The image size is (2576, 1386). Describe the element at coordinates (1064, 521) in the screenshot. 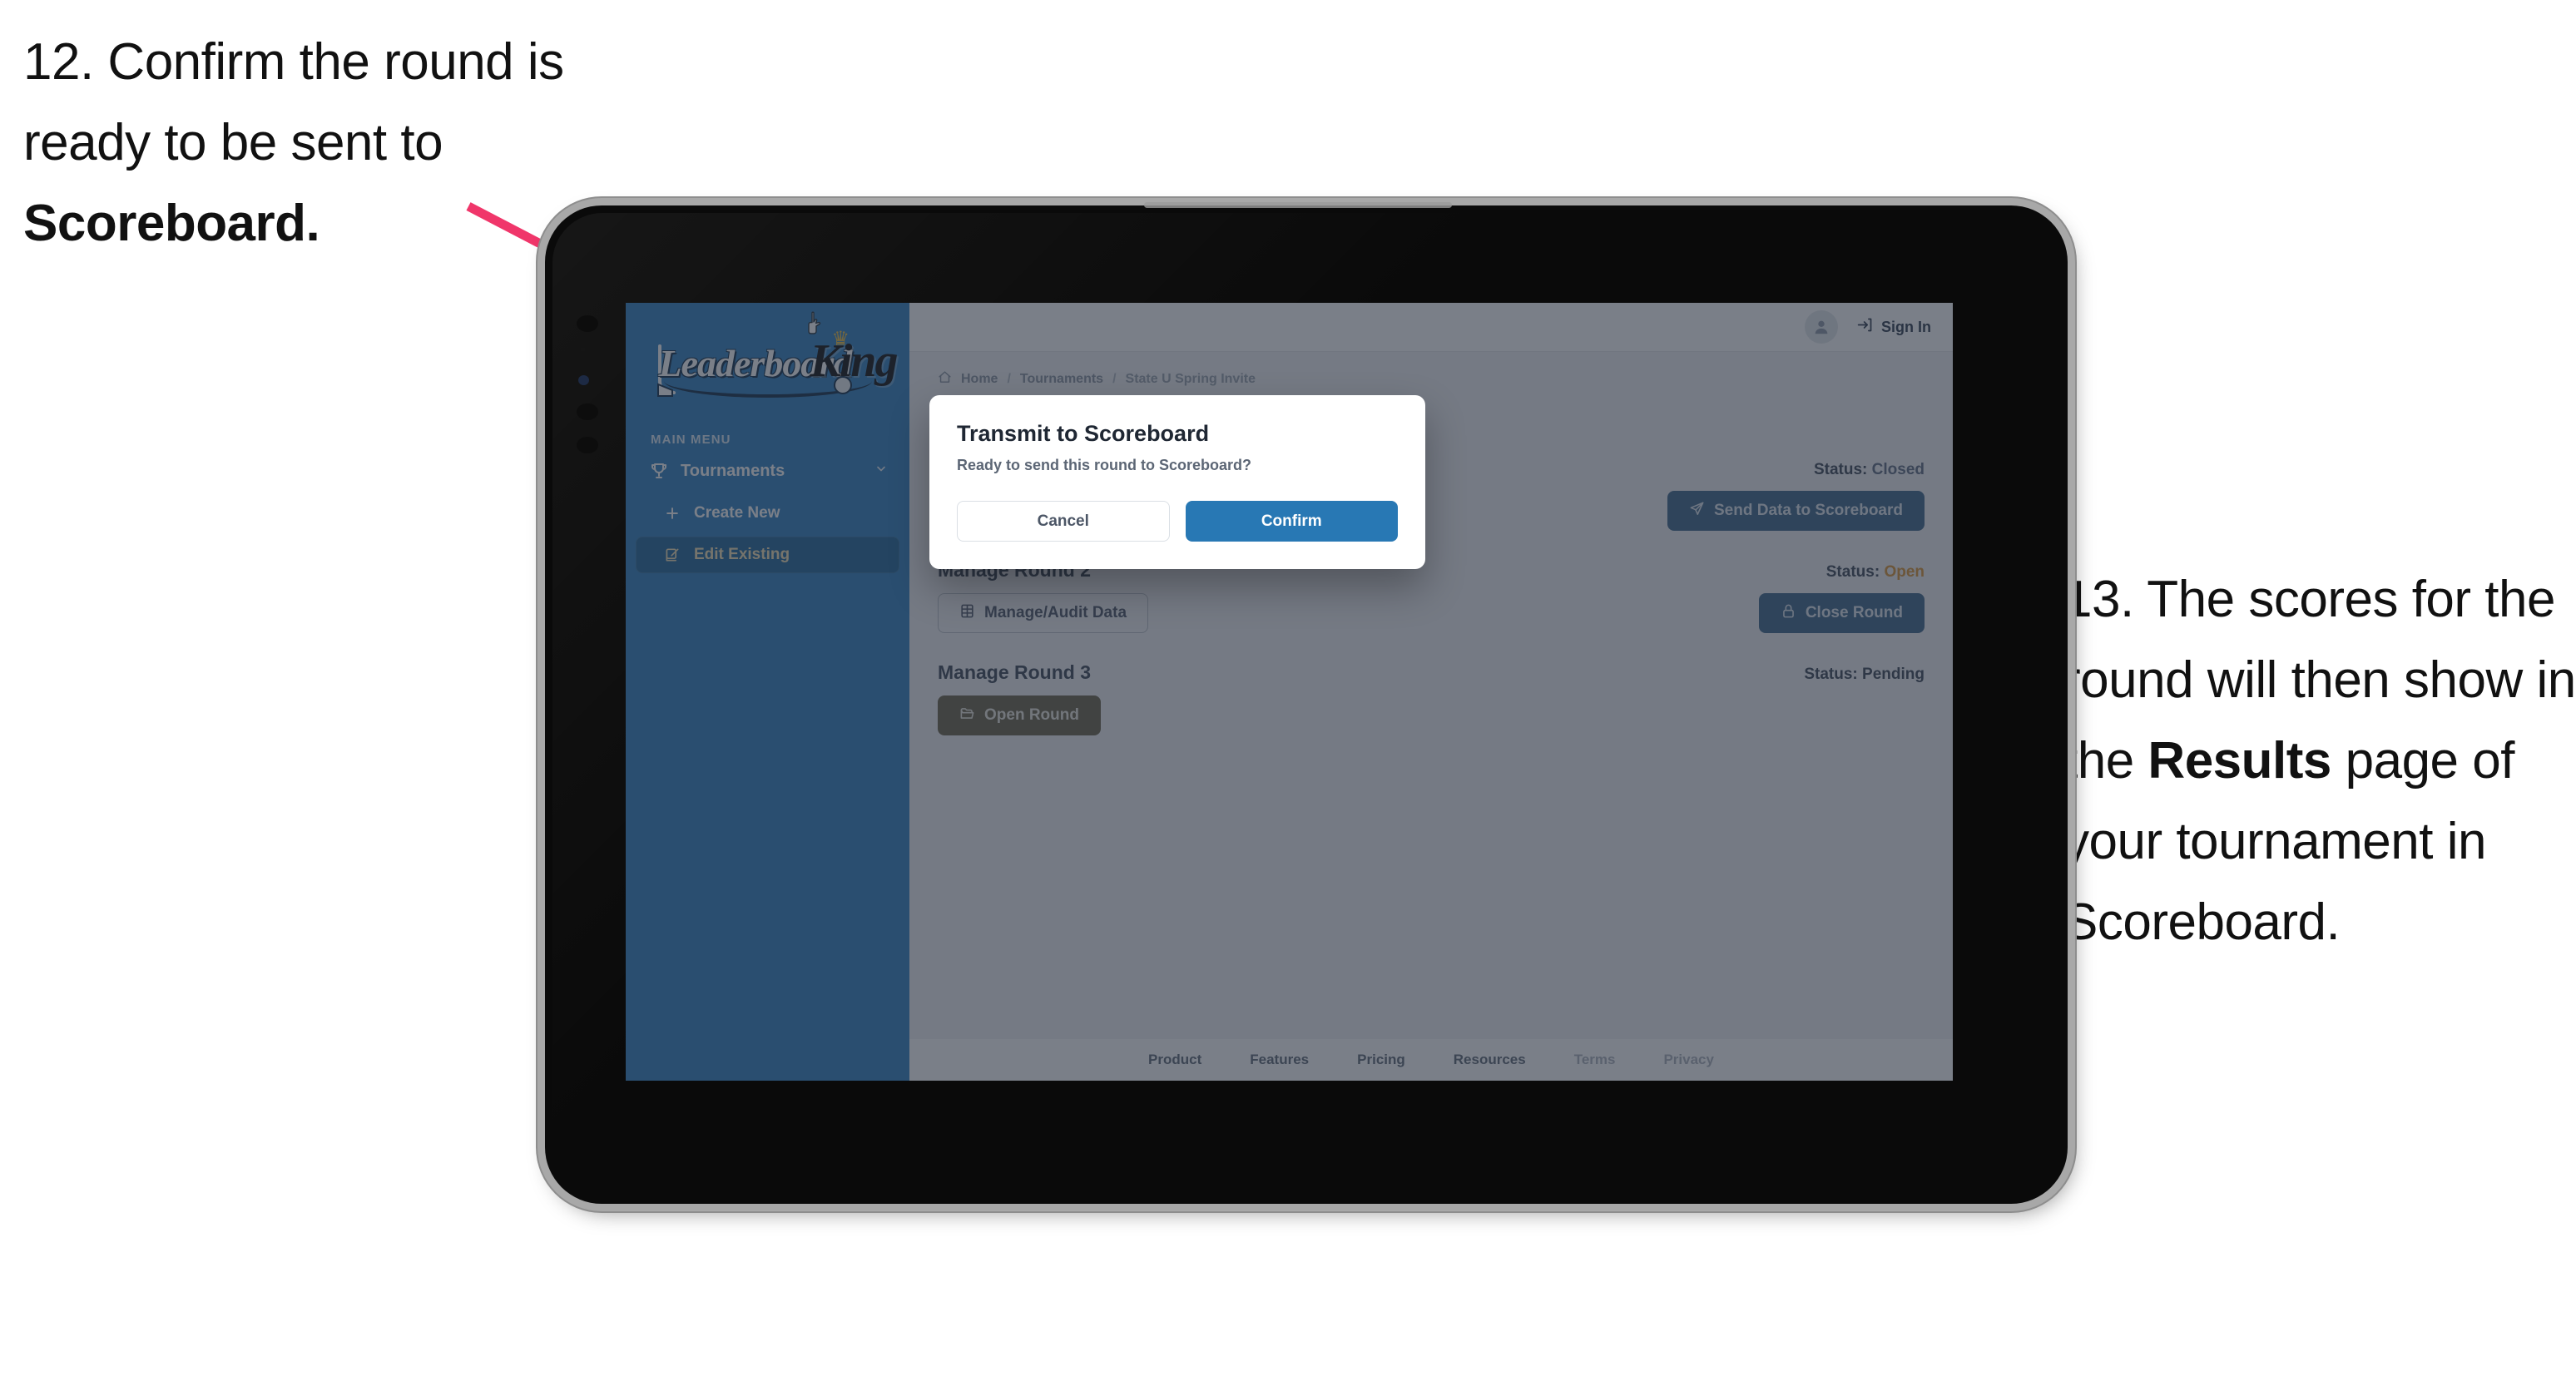

I see `cancel-button: Cancel` at that location.